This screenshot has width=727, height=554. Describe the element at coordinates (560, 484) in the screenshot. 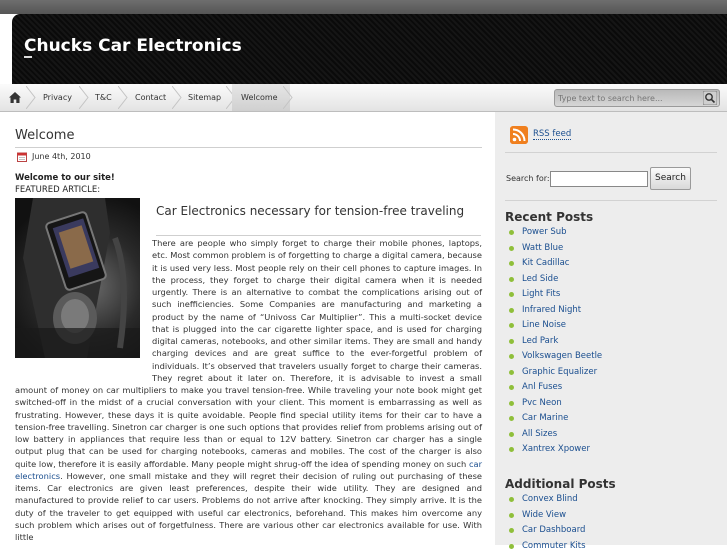

I see `additional-posts-heading: Additional Posts` at that location.